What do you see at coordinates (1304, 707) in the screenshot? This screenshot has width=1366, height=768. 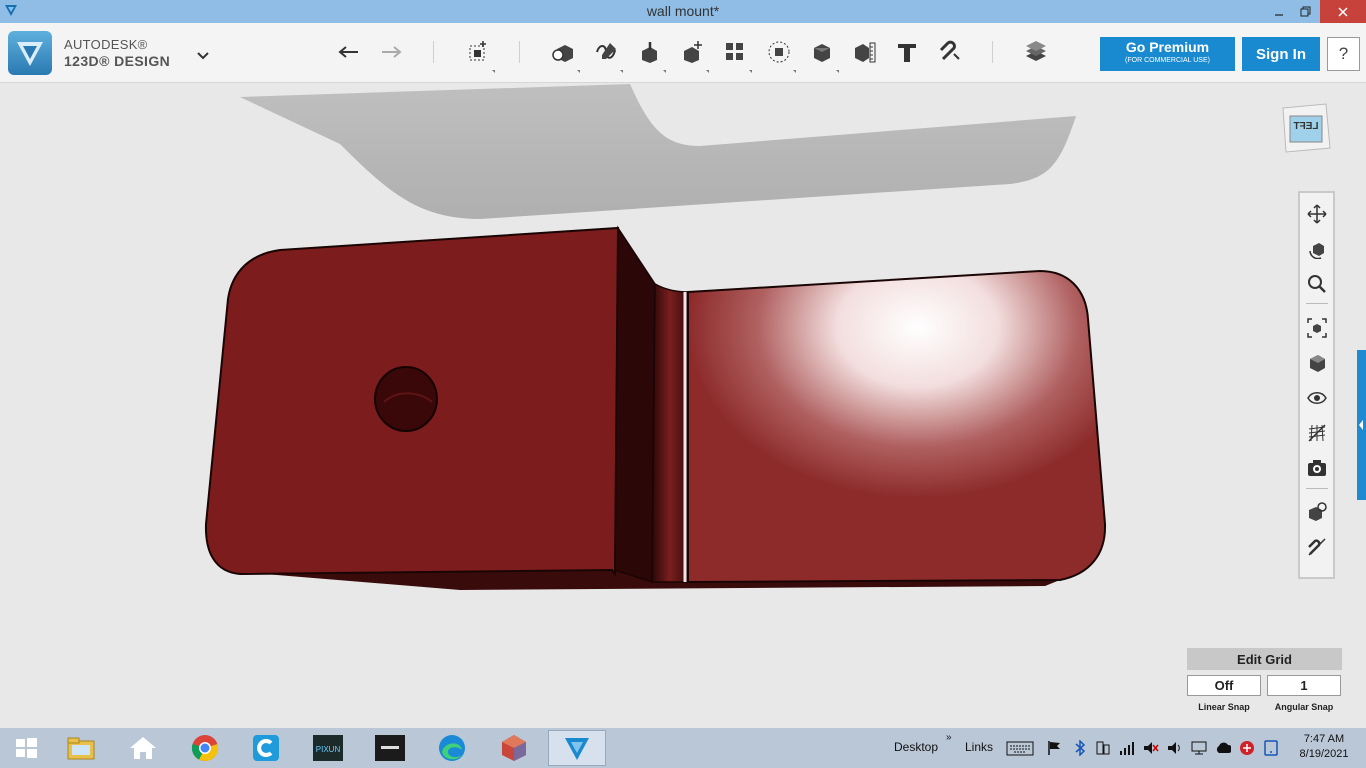 I see `angular-snap-label: Angular Snap` at bounding box center [1304, 707].